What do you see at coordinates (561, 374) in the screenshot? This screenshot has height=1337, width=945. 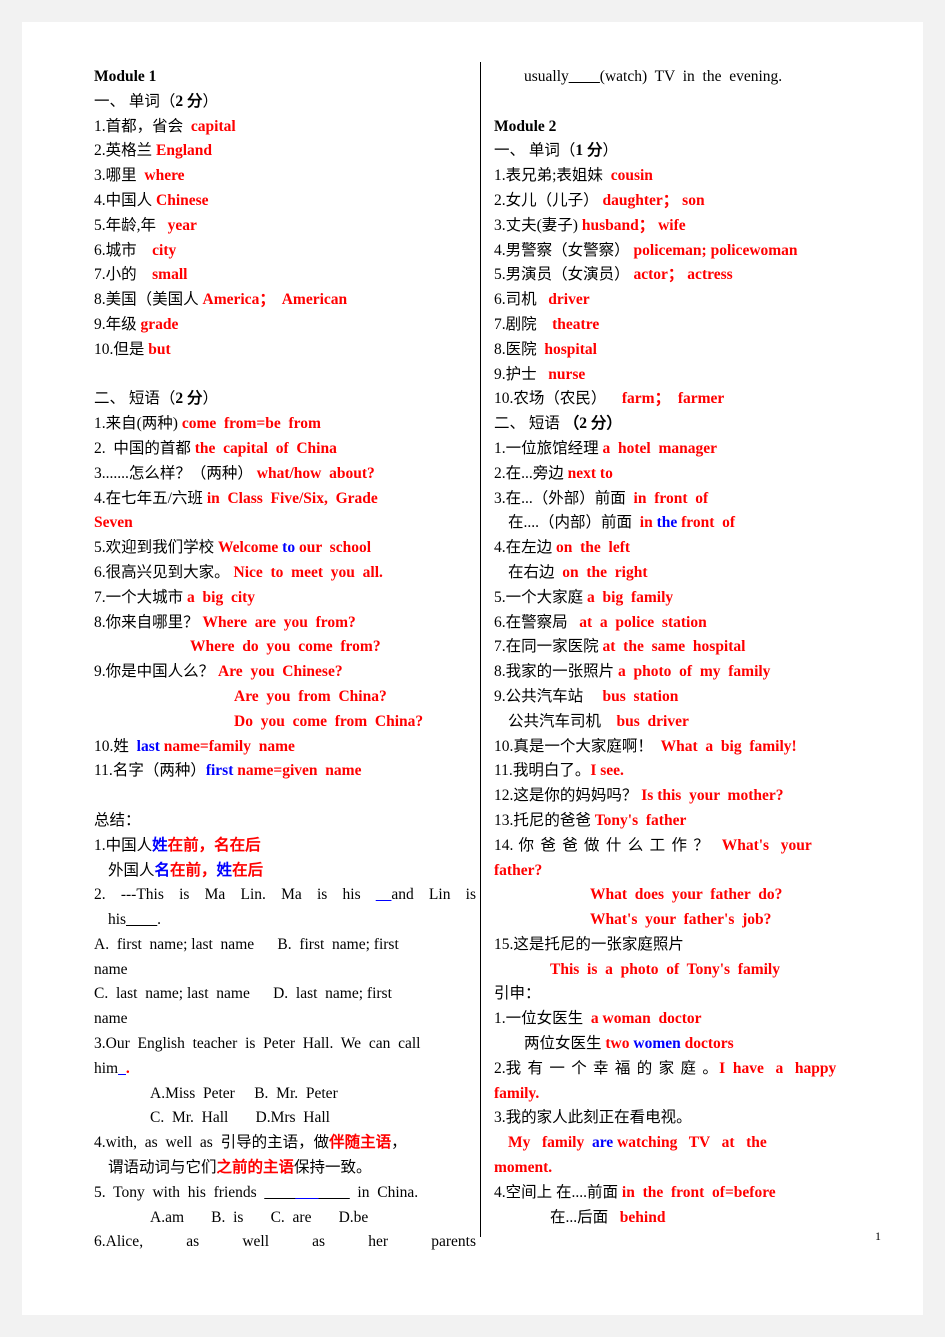 I see `vocab-english: nurse` at bounding box center [561, 374].